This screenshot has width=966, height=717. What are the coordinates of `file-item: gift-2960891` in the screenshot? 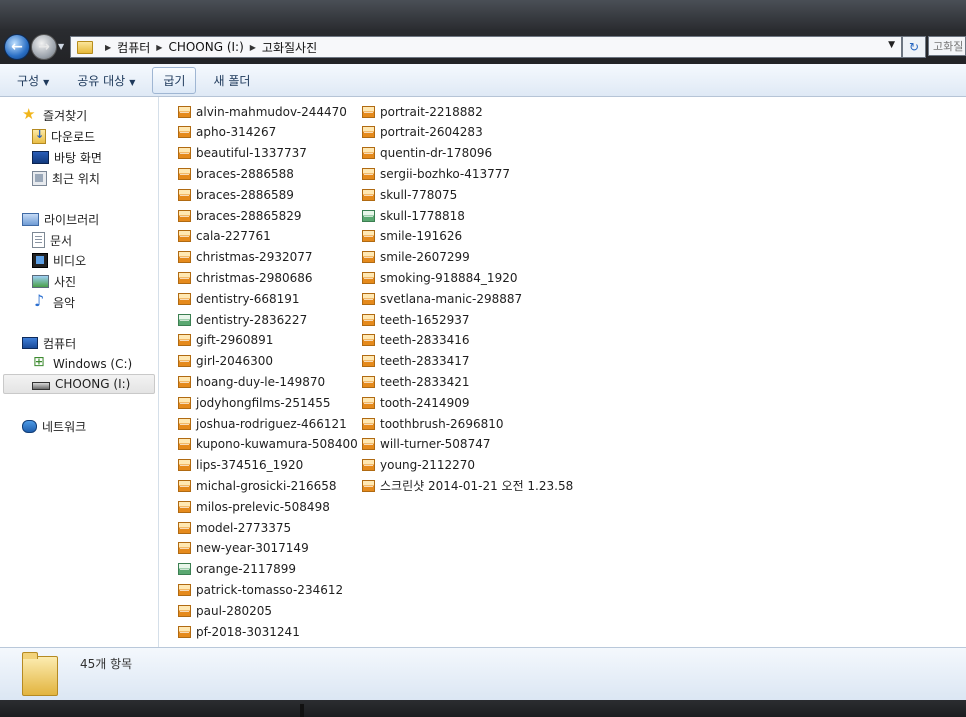 It's located at (225, 340).